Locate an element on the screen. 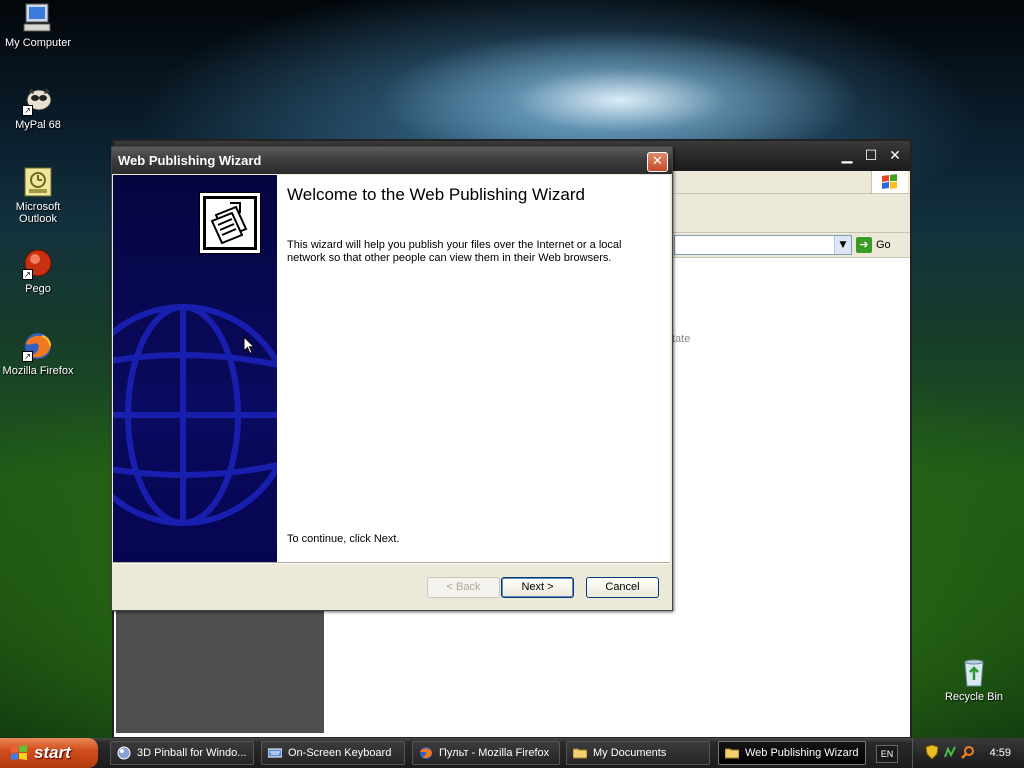 The image size is (1024, 768). desktop-icon-my-computer: My Computer is located at coordinates (38, 25).